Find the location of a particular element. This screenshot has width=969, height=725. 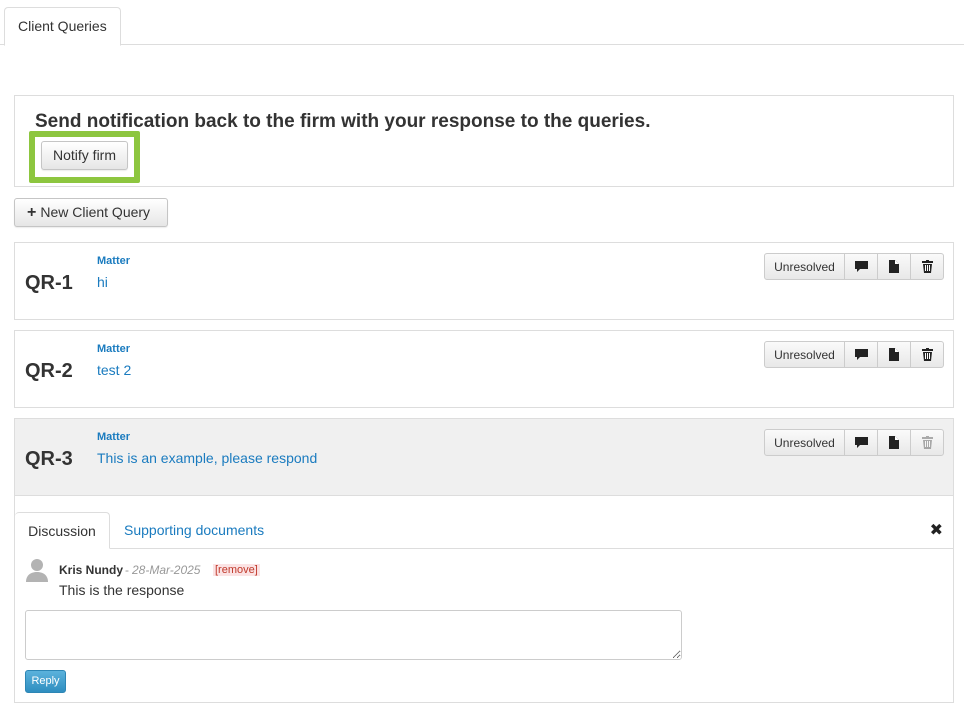

tab-discussion: Discussion is located at coordinates (62, 530).